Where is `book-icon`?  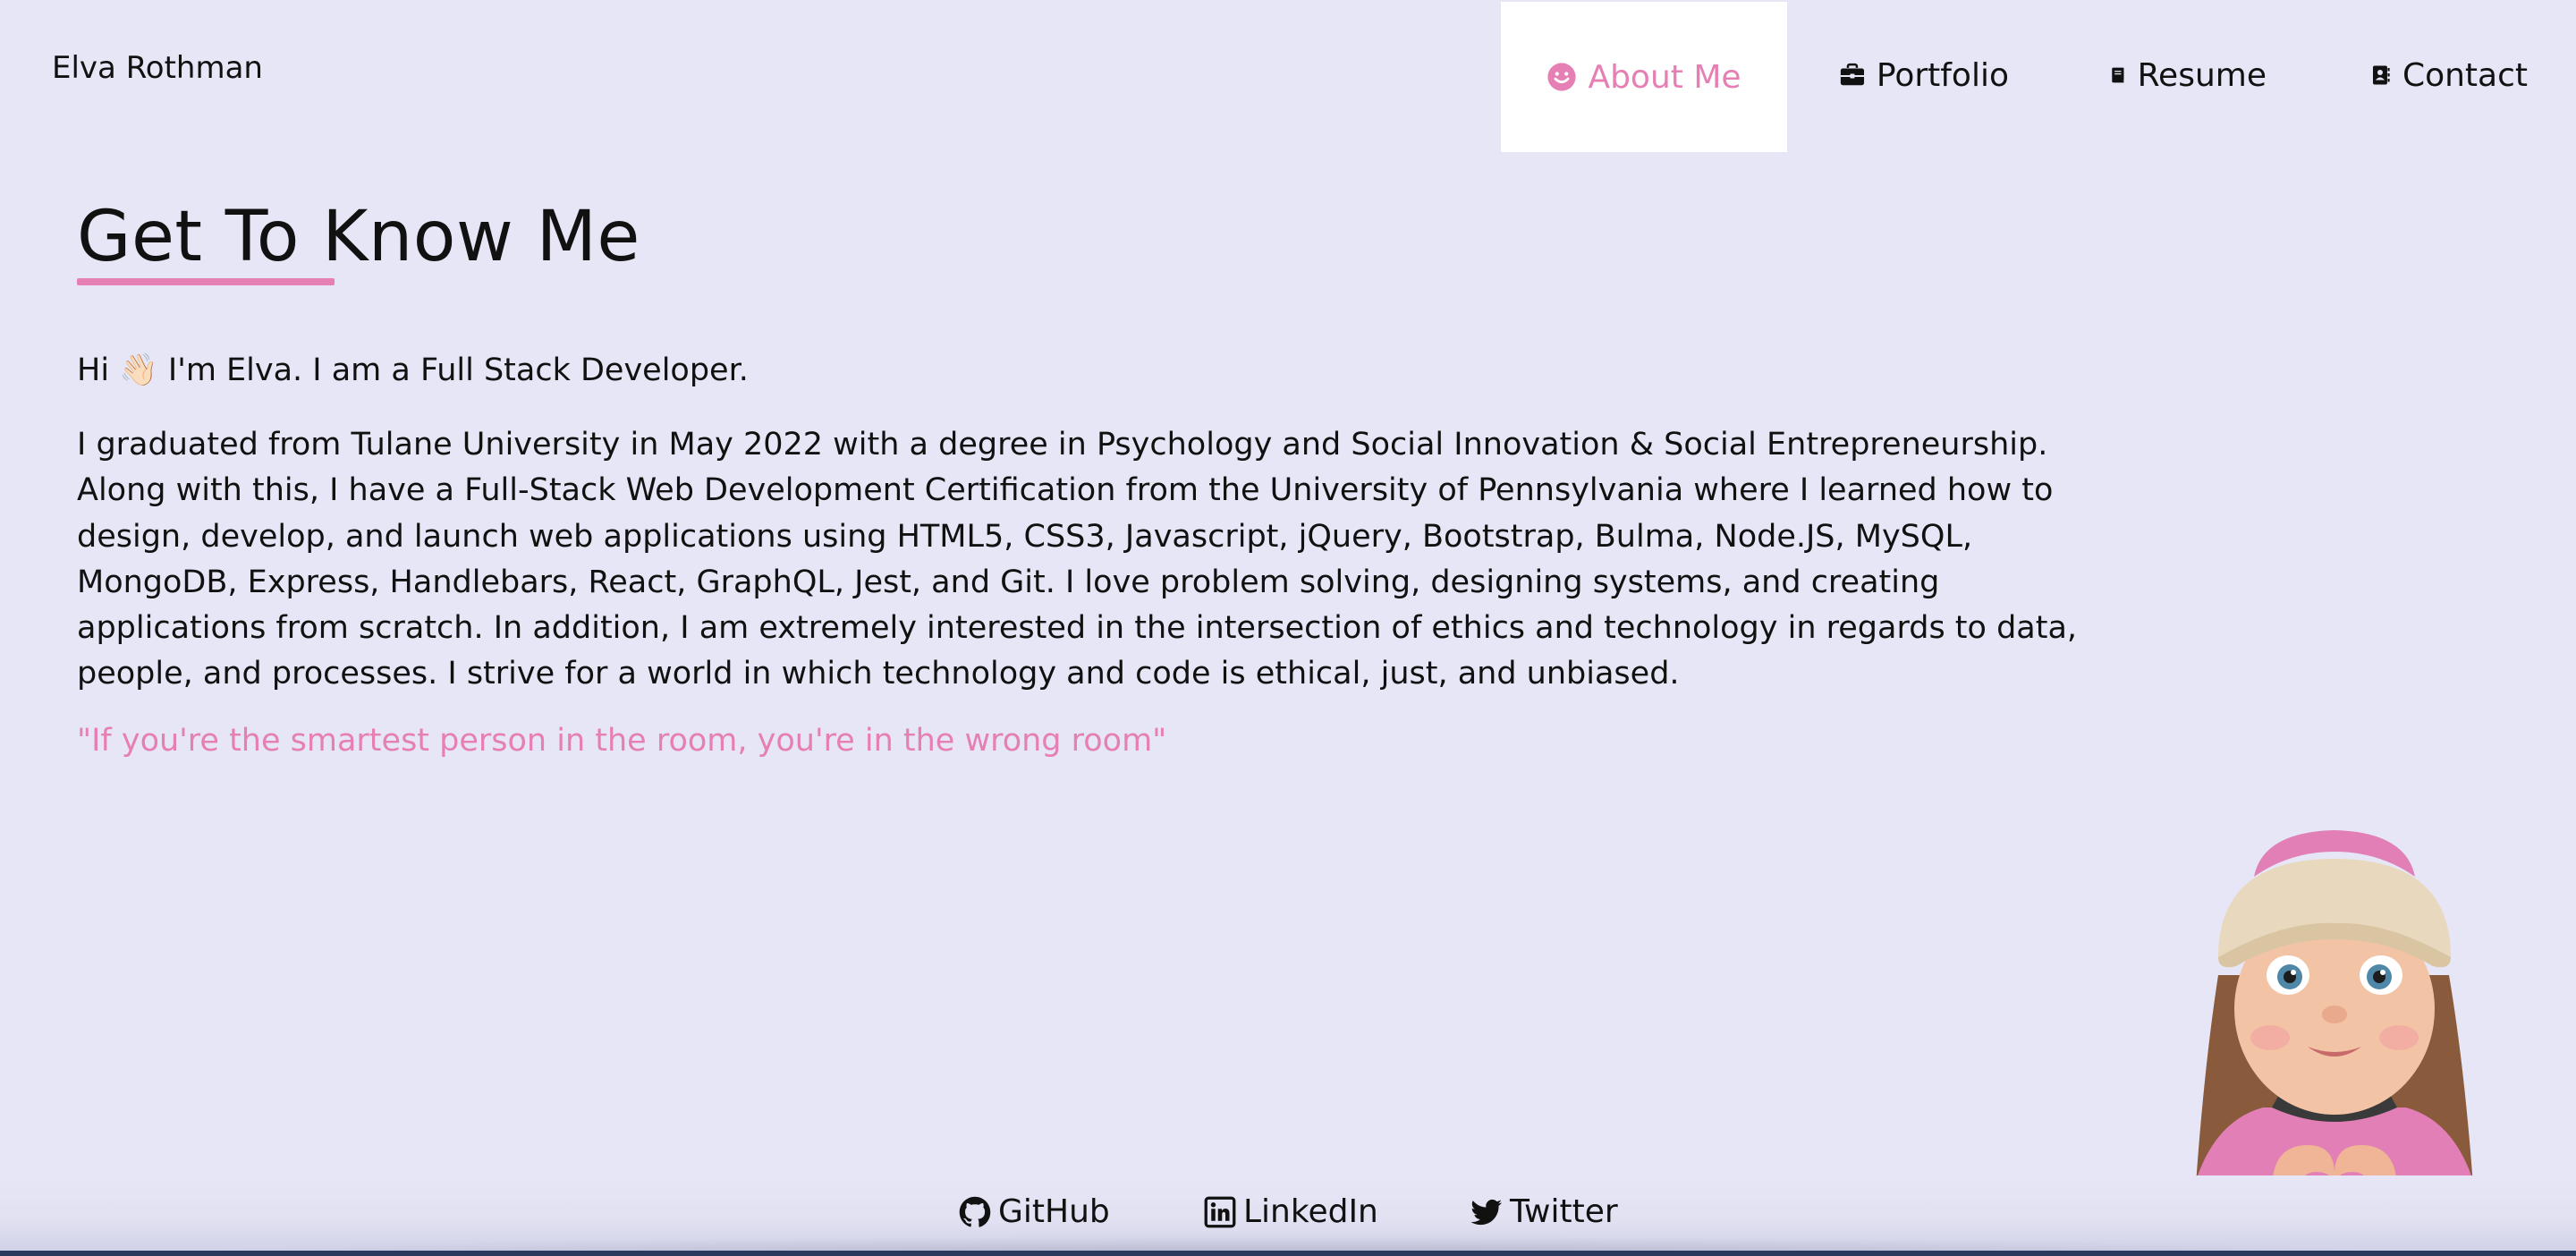
book-icon is located at coordinates (2118, 75).